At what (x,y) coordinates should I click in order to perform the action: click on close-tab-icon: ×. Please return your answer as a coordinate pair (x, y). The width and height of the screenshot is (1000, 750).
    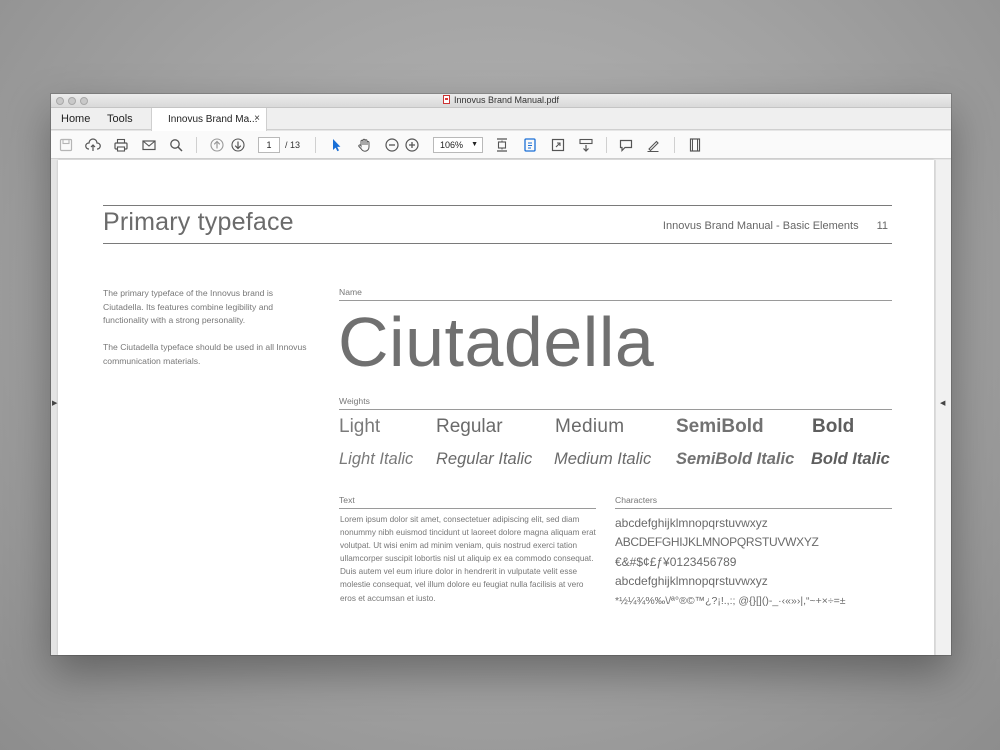
    Looking at the image, I should click on (257, 118).